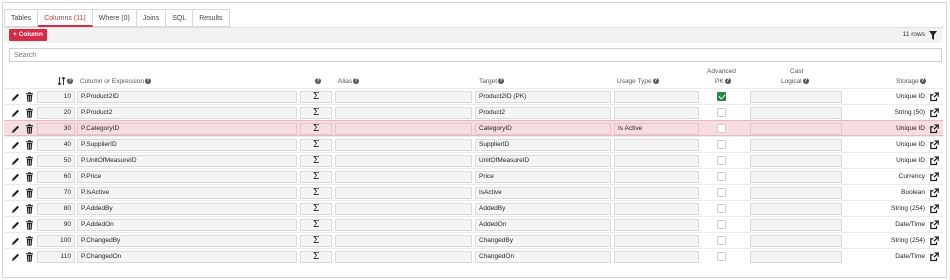 The height and width of the screenshot is (280, 950). I want to click on target-input: UnitOfMeasureID, so click(543, 161).